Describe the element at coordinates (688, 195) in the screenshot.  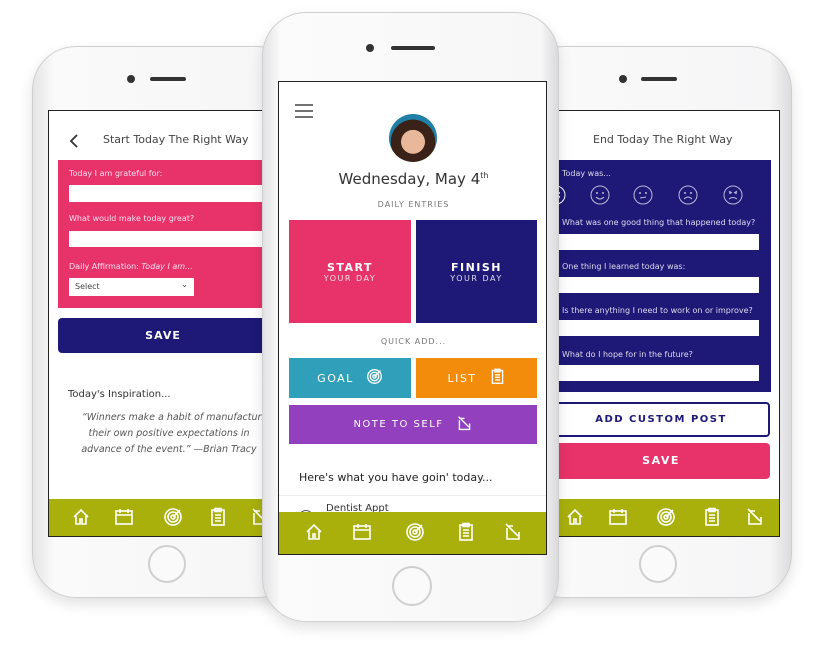
I see `mood-sad-icon` at that location.